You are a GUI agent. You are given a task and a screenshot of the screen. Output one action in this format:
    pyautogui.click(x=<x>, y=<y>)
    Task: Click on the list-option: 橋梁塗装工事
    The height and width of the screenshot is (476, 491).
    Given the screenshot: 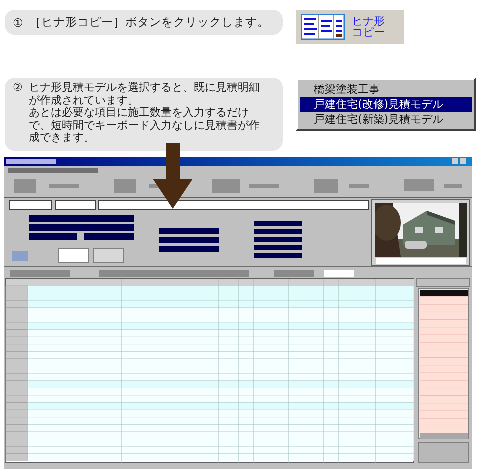 What is the action you would take?
    pyautogui.click(x=386, y=89)
    